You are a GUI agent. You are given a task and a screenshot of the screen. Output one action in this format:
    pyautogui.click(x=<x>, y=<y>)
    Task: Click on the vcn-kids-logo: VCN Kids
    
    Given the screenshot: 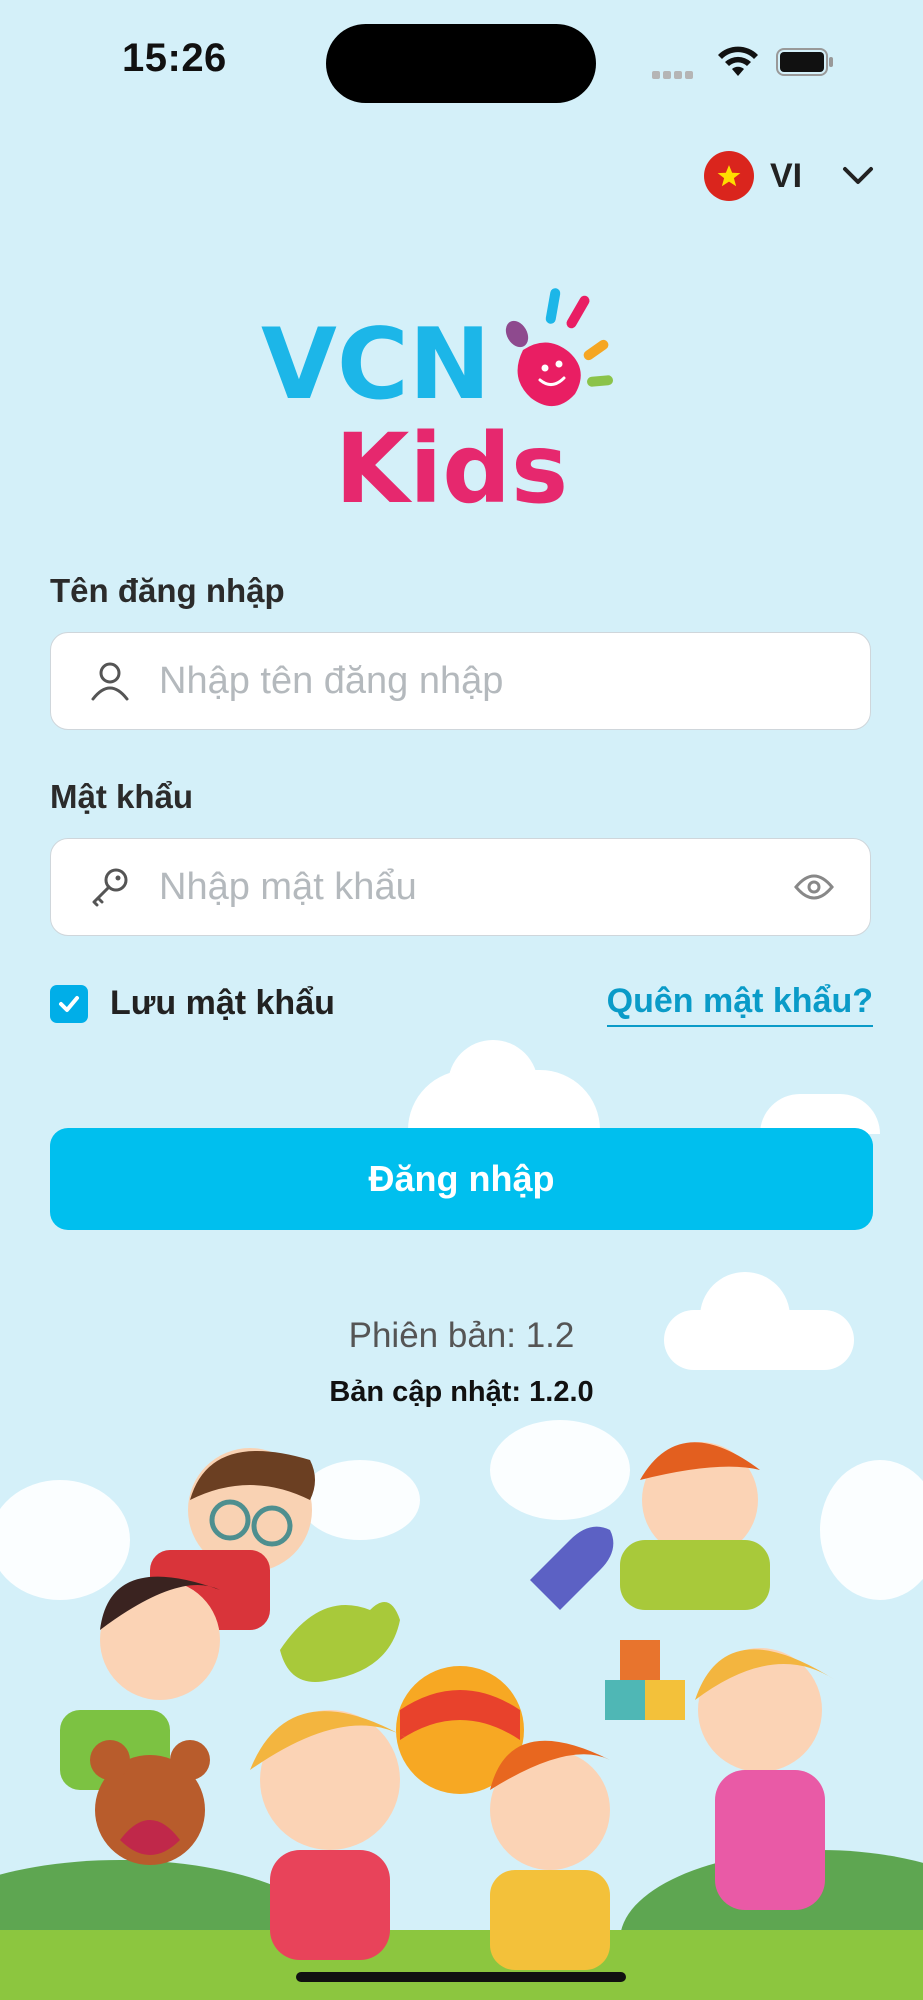 What is the action you would take?
    pyautogui.click(x=437, y=404)
    